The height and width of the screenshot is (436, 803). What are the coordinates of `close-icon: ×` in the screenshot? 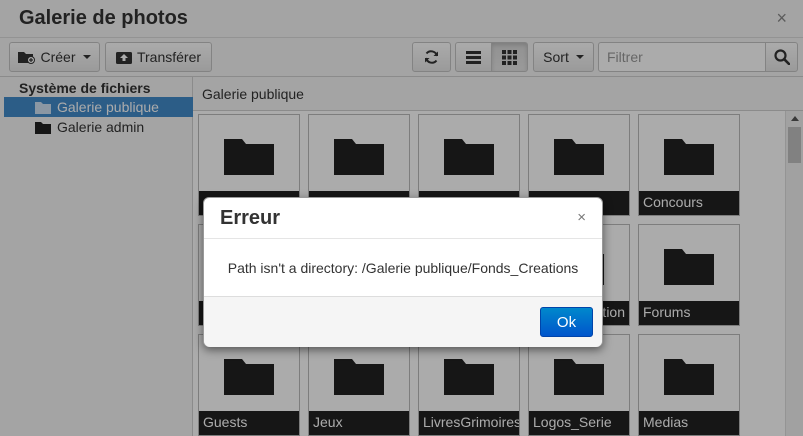 It's located at (581, 217).